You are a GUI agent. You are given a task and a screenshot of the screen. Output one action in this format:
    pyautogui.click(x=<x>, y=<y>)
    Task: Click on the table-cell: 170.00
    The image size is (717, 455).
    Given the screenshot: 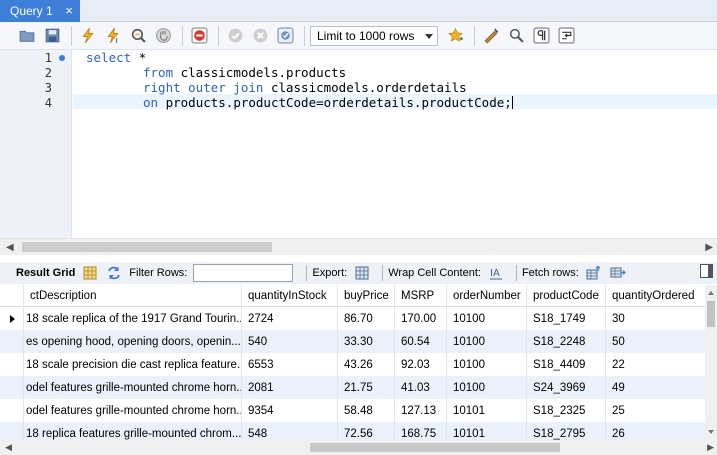 What is the action you would take?
    pyautogui.click(x=421, y=318)
    